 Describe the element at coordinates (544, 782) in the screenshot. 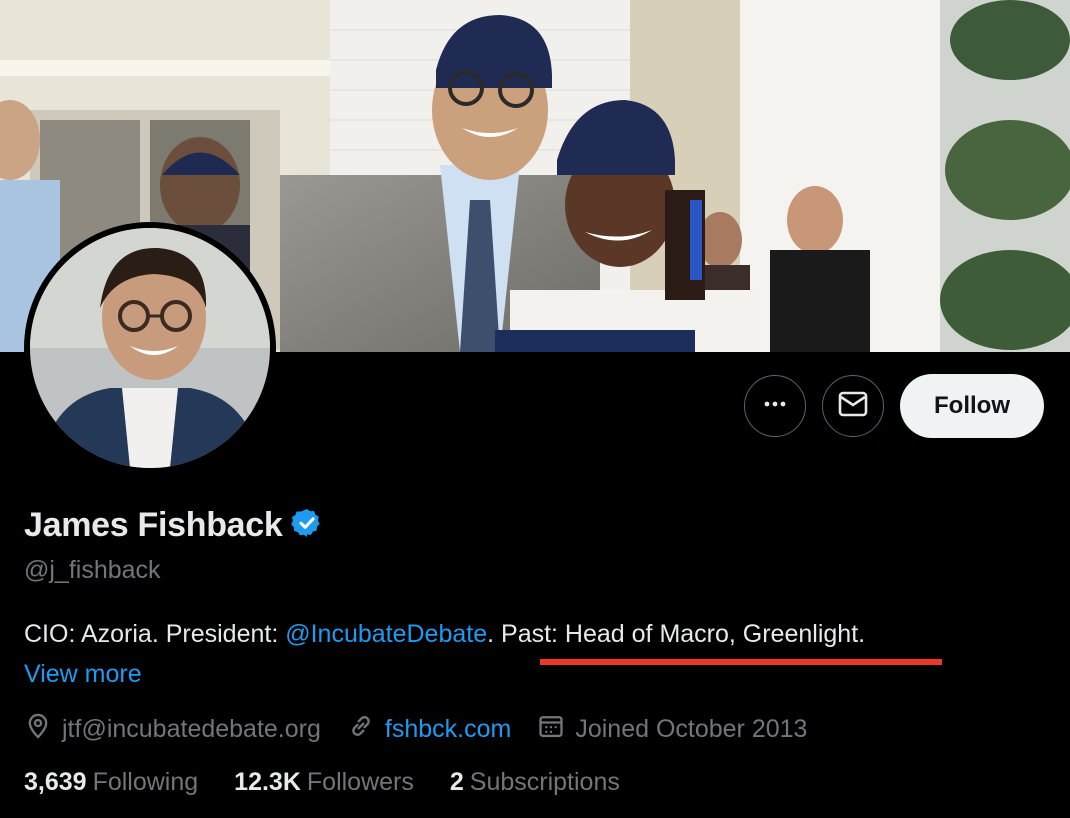

I see `subscriptions-label: Subscriptions` at that location.